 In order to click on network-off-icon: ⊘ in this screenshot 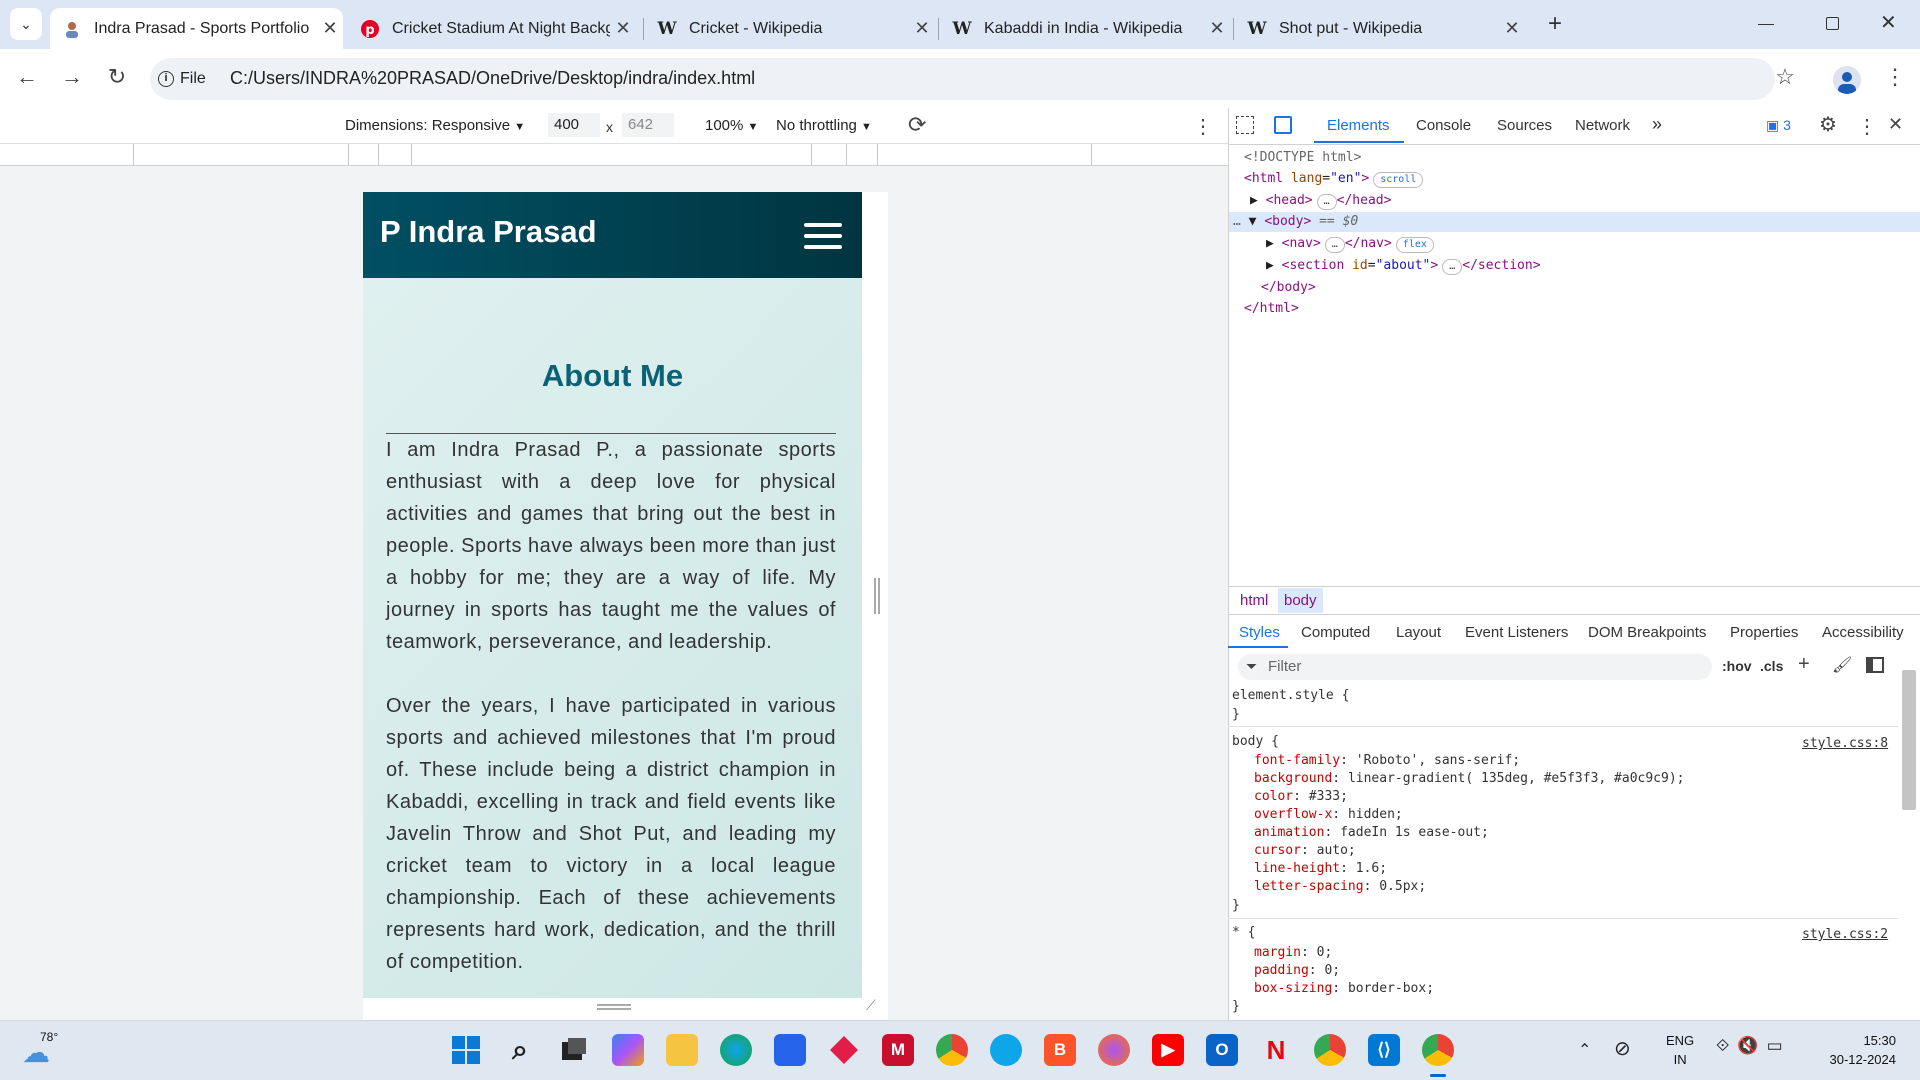, I will do `click(1622, 1048)`.